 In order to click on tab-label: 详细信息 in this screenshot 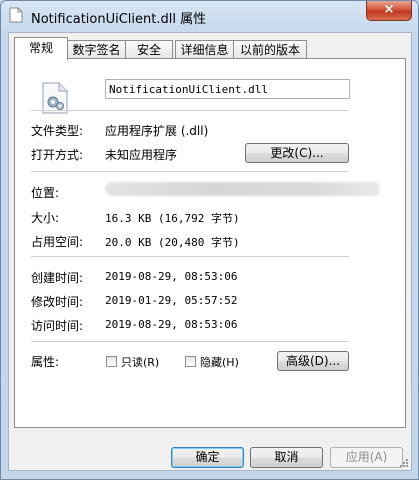, I will do `click(204, 50)`.